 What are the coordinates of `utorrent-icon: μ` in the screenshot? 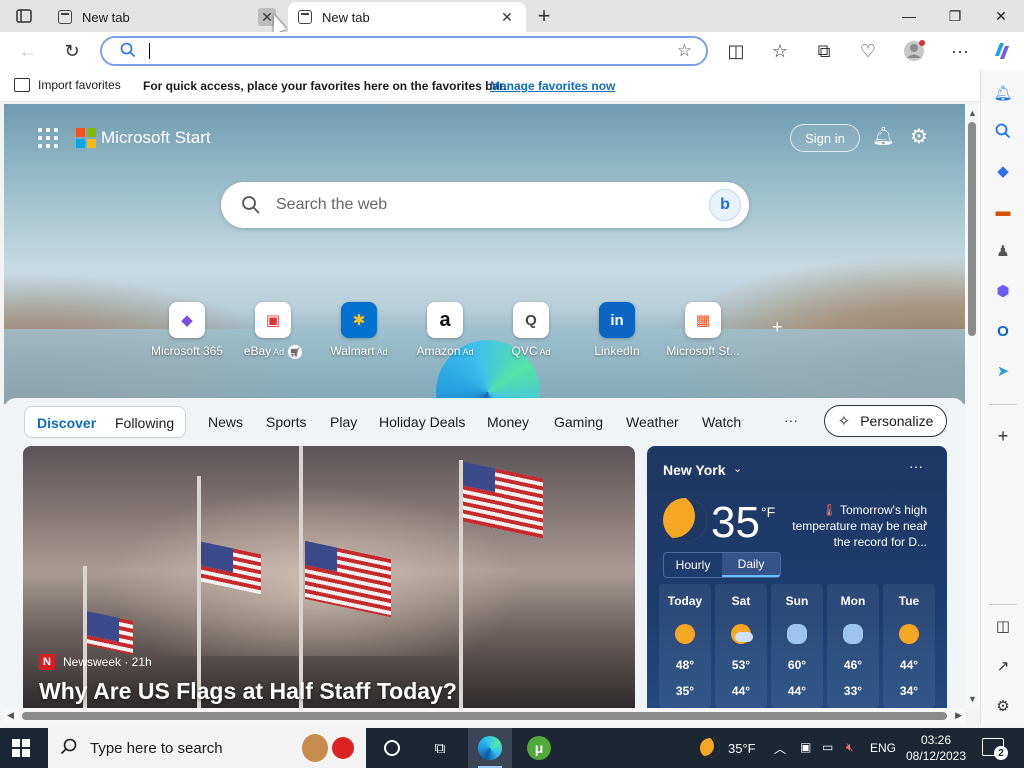 It's located at (539, 748).